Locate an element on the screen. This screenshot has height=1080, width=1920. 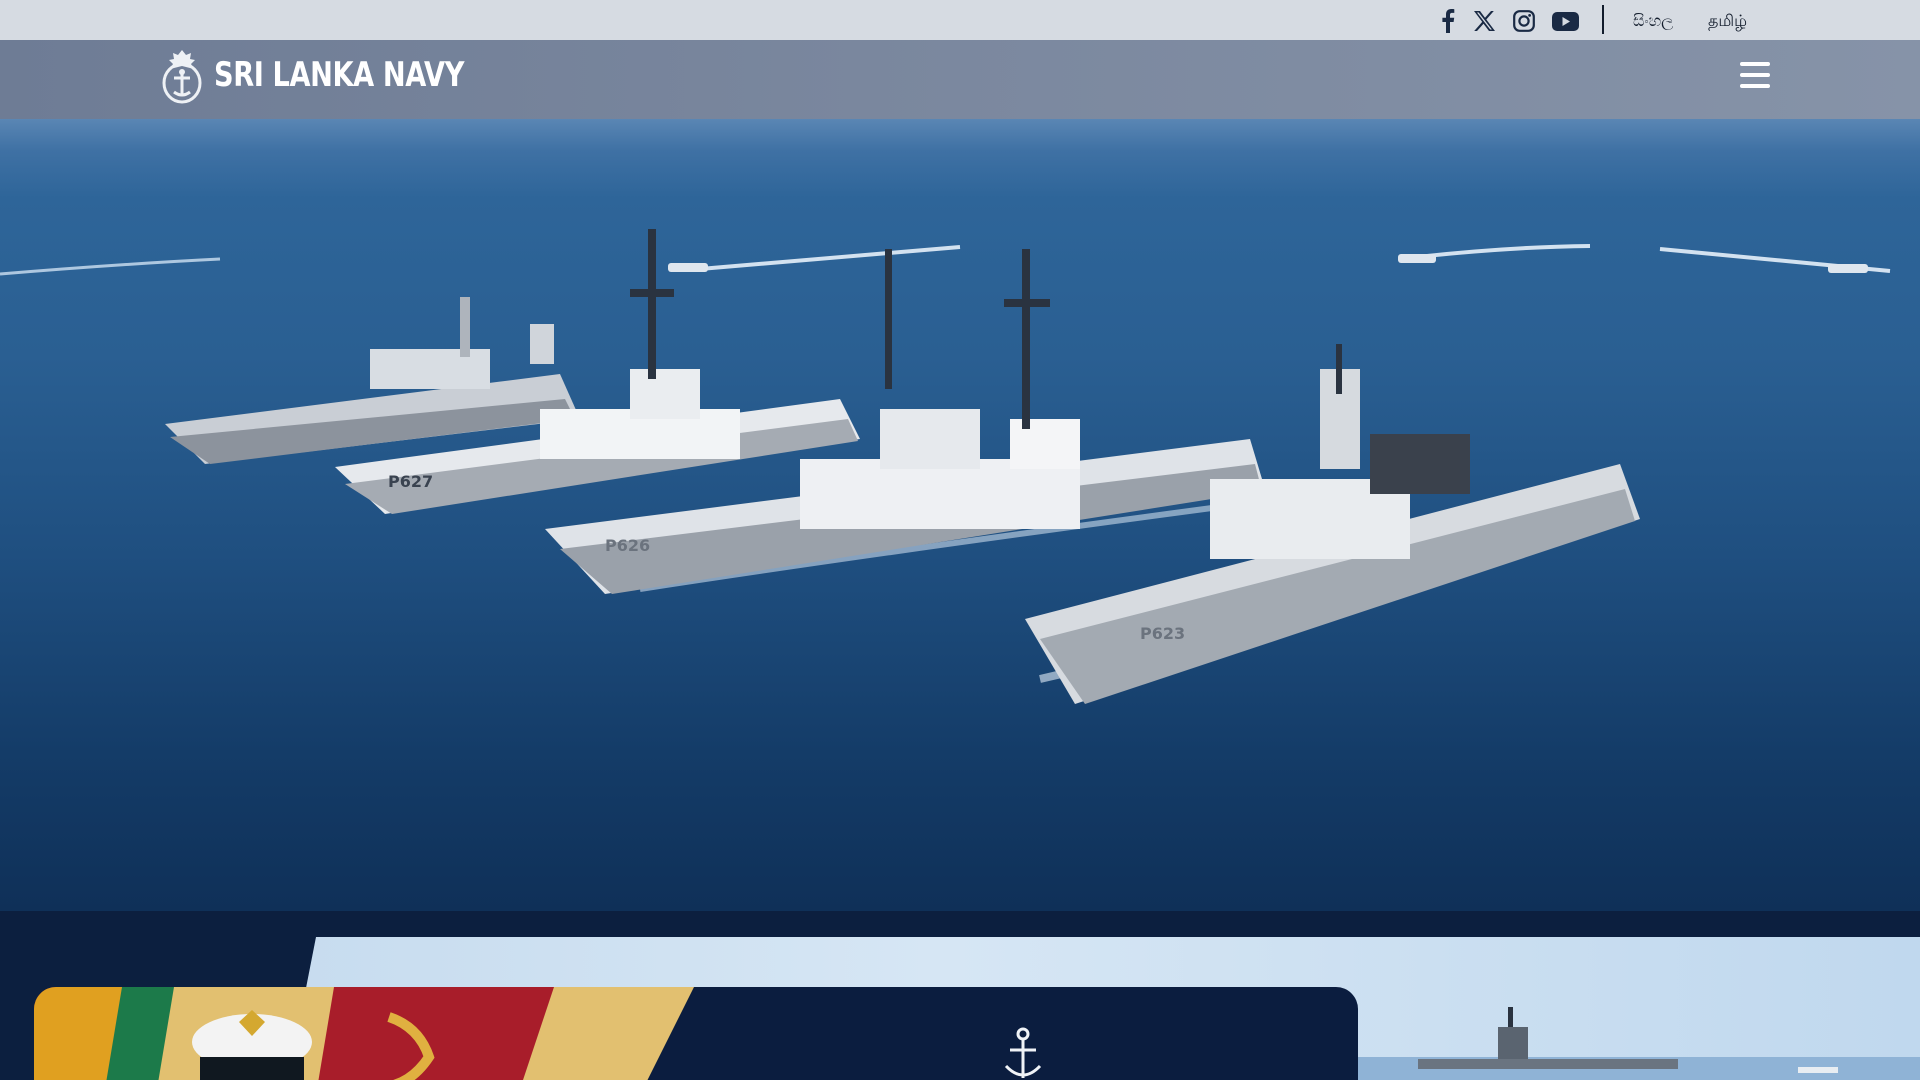
youtube-icon is located at coordinates (1565, 21).